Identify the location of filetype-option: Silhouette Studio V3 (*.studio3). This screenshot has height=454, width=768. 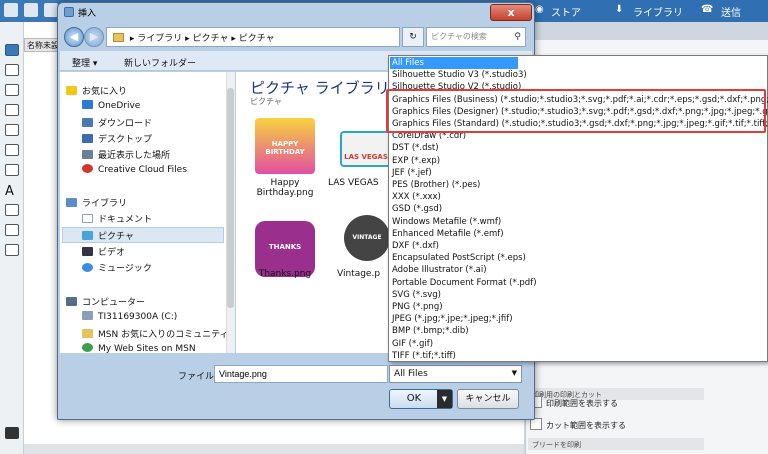
(459, 75).